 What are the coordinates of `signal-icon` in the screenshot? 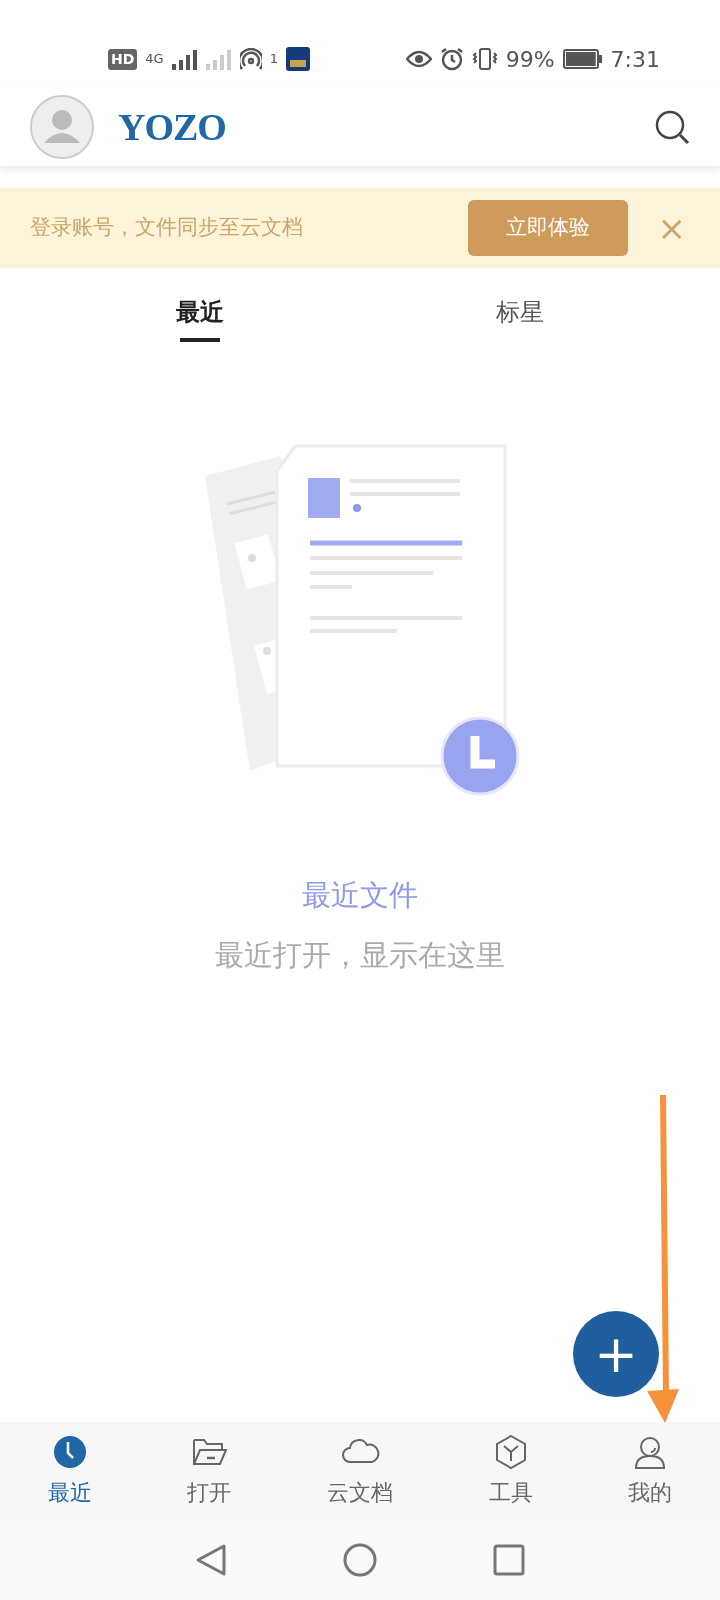 It's located at (184, 59).